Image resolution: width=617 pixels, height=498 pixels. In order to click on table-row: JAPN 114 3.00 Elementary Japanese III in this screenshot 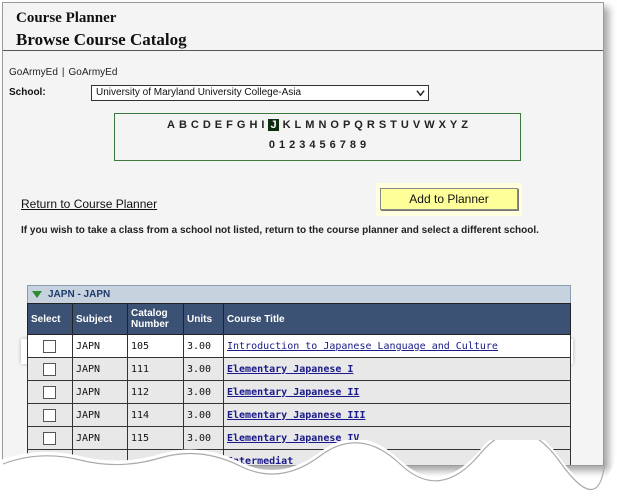, I will do `click(299, 415)`.